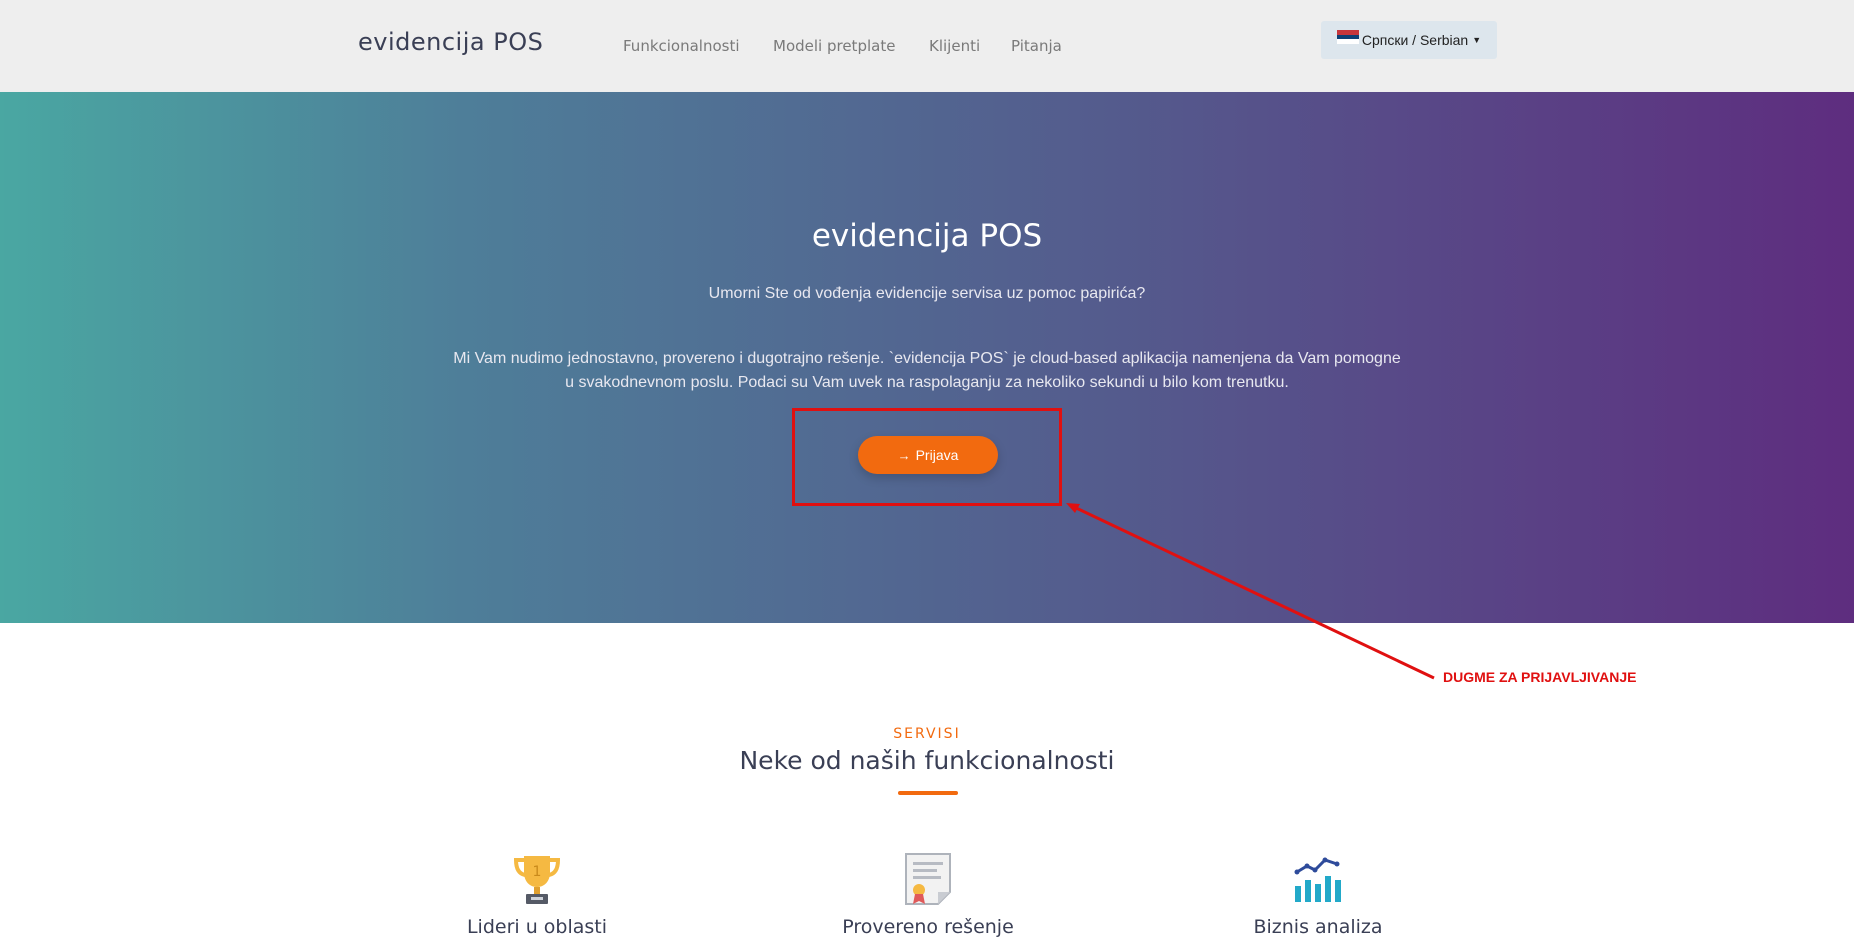 The image size is (1854, 948). I want to click on bar-chart-icon, so click(1318, 879).